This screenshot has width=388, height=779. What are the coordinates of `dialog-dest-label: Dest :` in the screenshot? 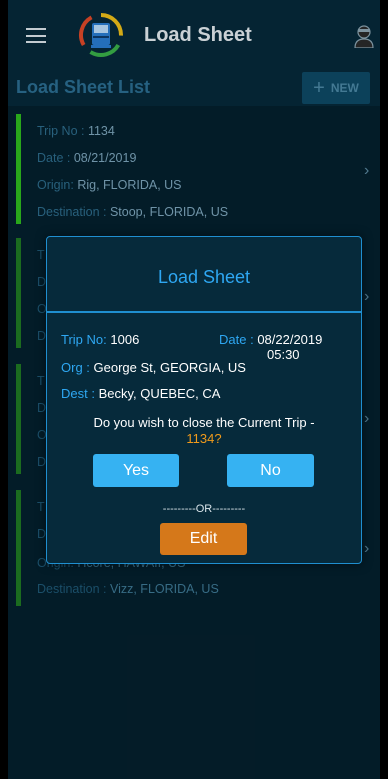 It's located at (78, 393).